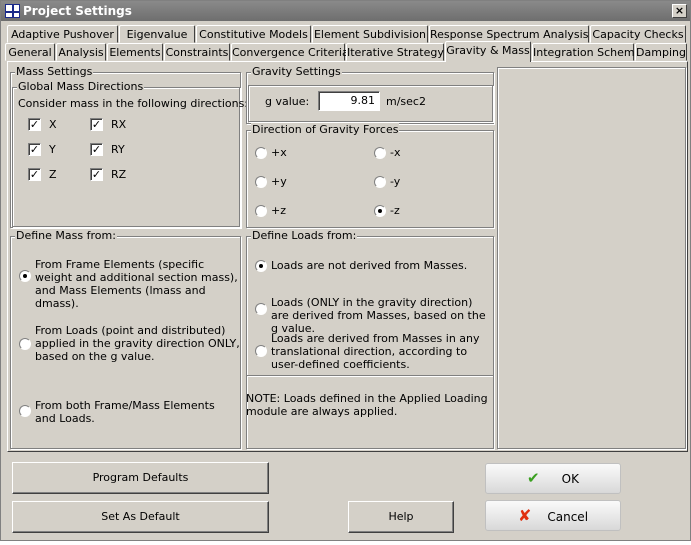 Image resolution: width=691 pixels, height=545 pixels. Describe the element at coordinates (279, 181) in the screenshot. I see `label-plus-y: +y` at that location.